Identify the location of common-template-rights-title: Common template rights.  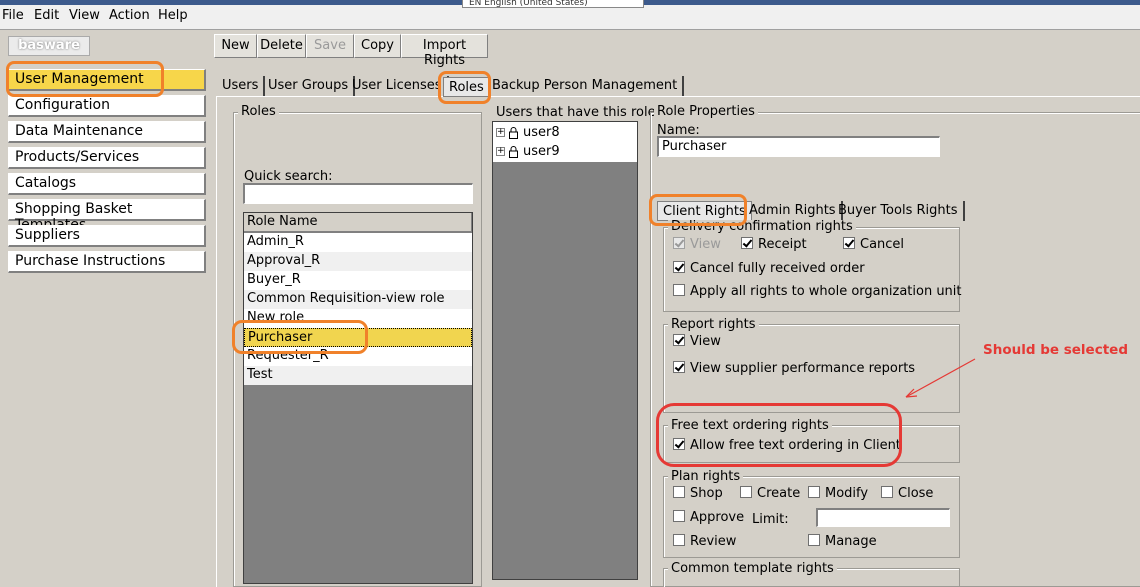
(752, 568).